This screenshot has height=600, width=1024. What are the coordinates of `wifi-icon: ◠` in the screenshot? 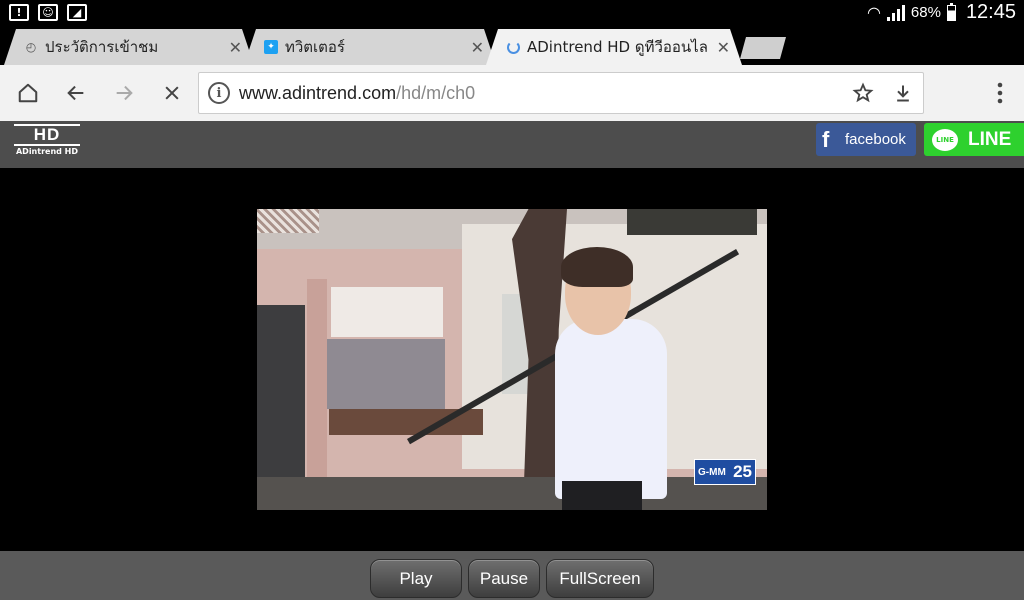 It's located at (873, 12).